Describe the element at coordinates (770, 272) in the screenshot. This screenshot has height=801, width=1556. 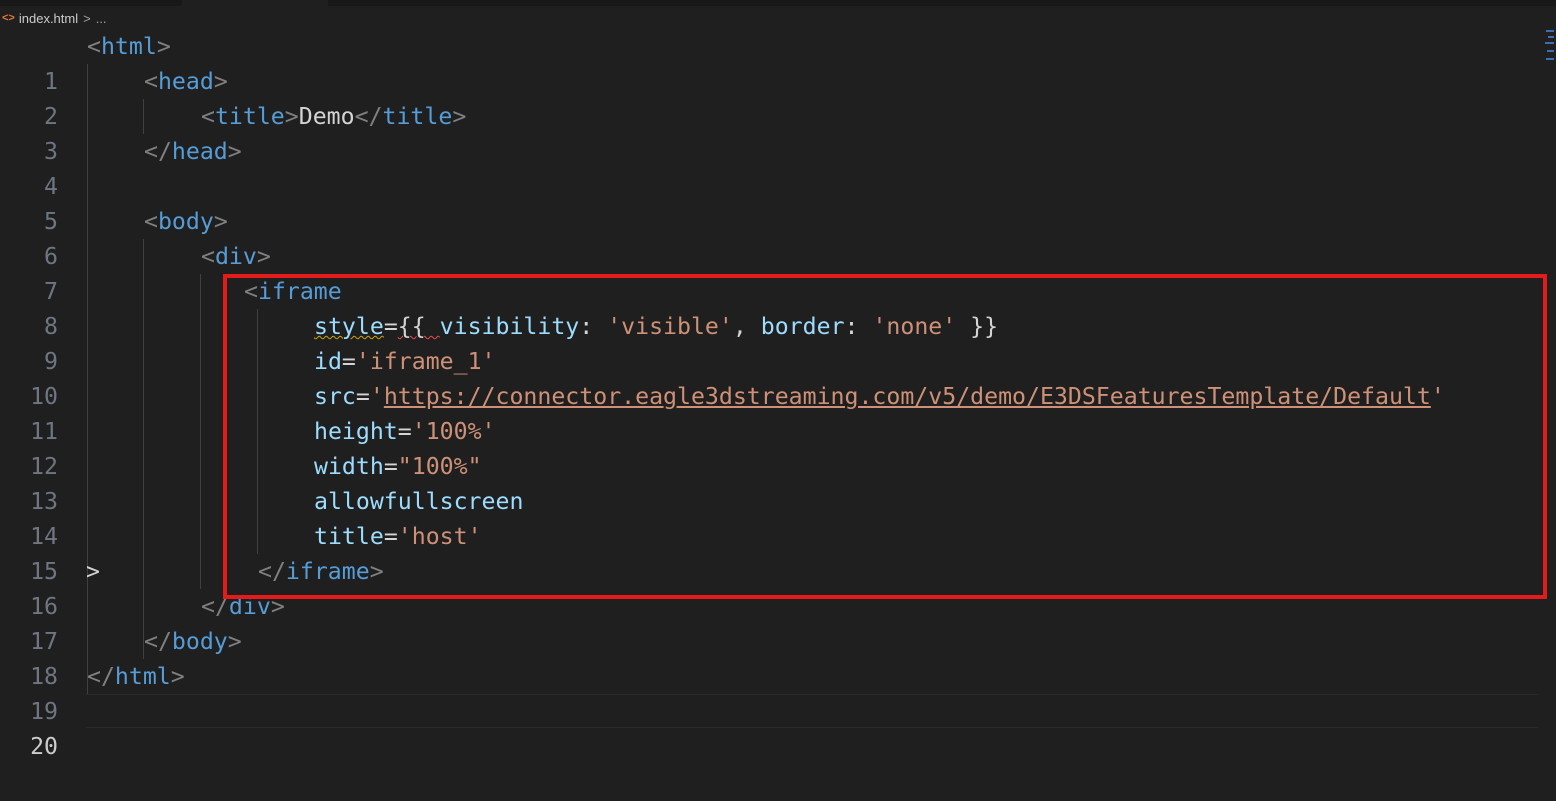
I see `code-line: 7 <div>` at that location.